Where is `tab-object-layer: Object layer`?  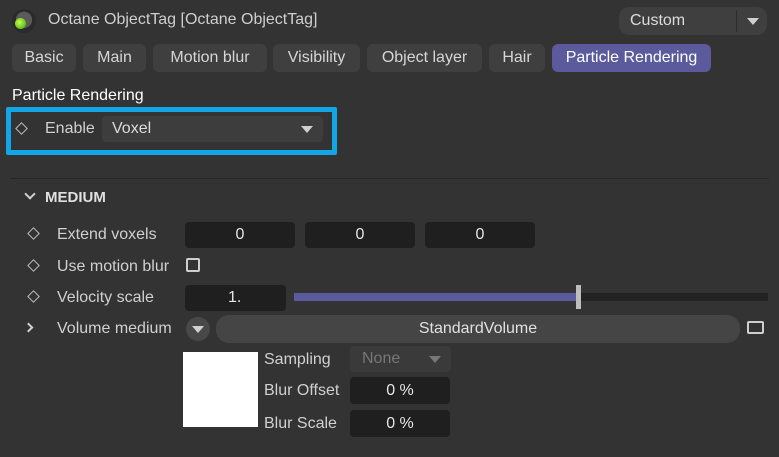 tab-object-layer: Object layer is located at coordinates (424, 58).